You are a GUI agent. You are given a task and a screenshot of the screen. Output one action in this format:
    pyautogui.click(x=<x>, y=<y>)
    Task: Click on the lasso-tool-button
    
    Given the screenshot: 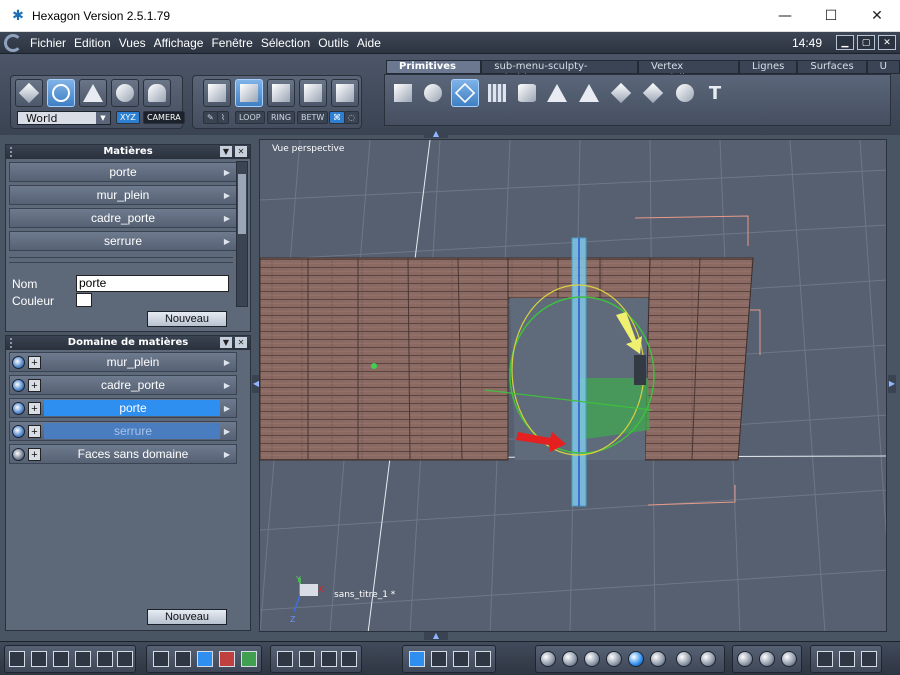 What is the action you would take?
    pyautogui.click(x=61, y=93)
    